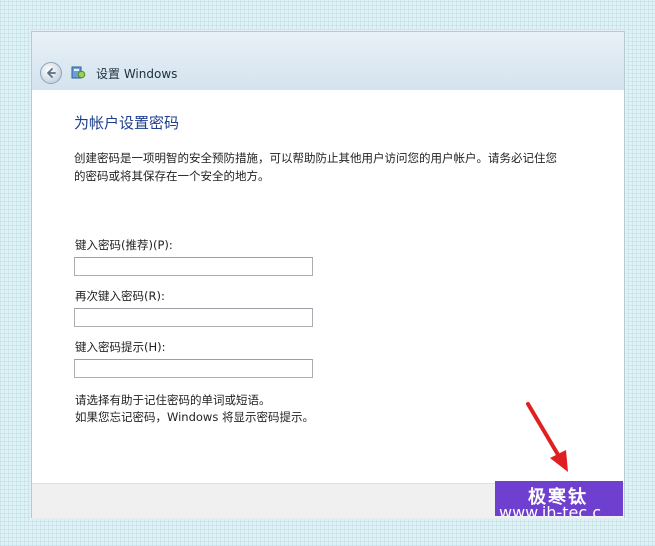 The image size is (655, 546). Describe the element at coordinates (137, 74) in the screenshot. I see `window-title: 设置 Windows` at that location.